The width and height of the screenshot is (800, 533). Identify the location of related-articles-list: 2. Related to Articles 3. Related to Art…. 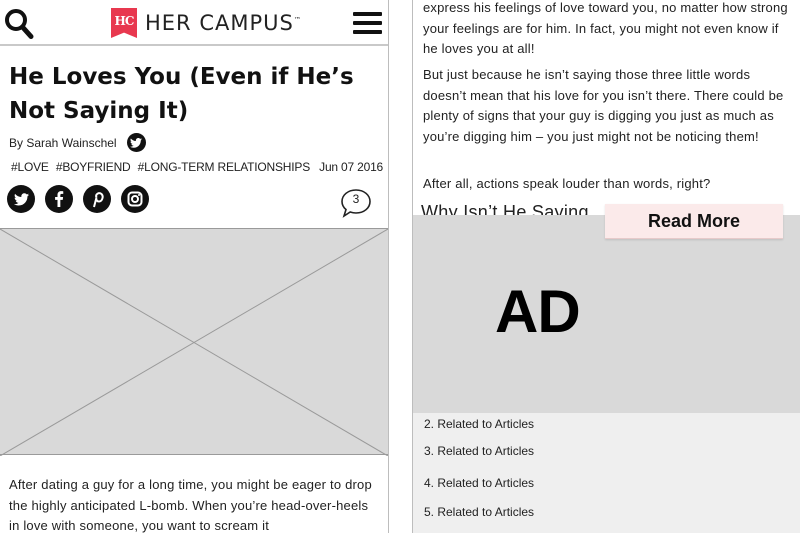
(606, 473).